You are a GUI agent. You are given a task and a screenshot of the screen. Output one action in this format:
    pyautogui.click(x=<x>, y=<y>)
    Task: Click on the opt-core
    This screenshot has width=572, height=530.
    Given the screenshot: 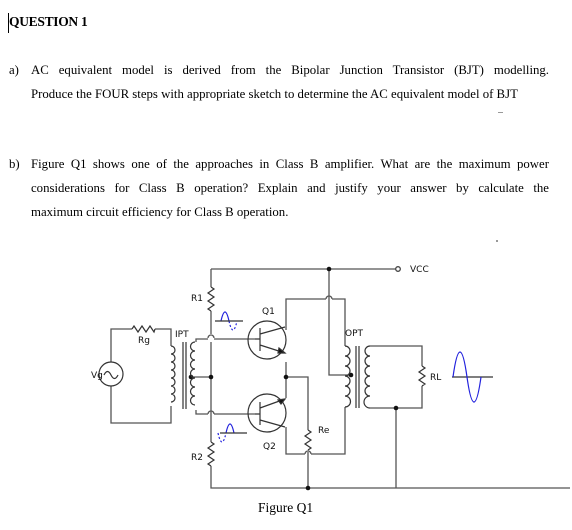 What is the action you would take?
    pyautogui.click(x=357, y=377)
    